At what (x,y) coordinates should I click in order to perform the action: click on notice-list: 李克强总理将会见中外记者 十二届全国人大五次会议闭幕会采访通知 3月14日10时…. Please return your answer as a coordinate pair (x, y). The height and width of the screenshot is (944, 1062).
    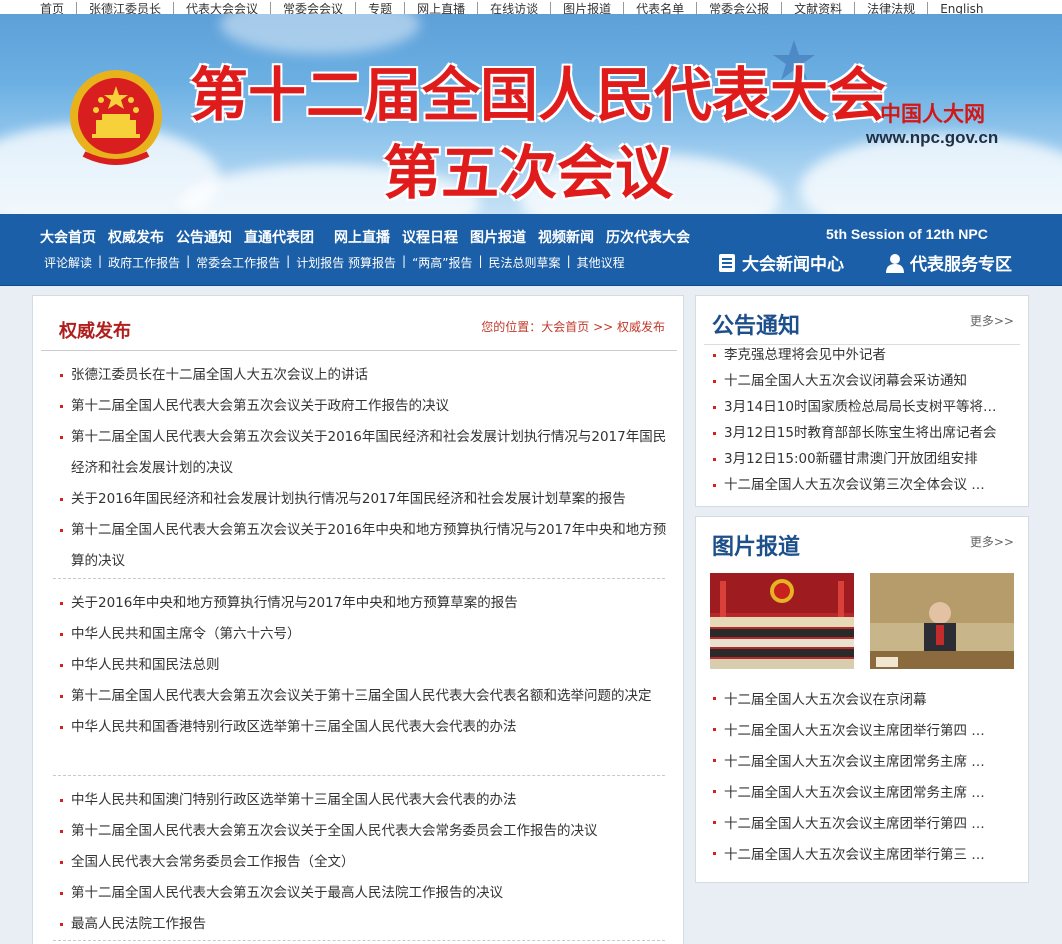
    Looking at the image, I should click on (860, 420).